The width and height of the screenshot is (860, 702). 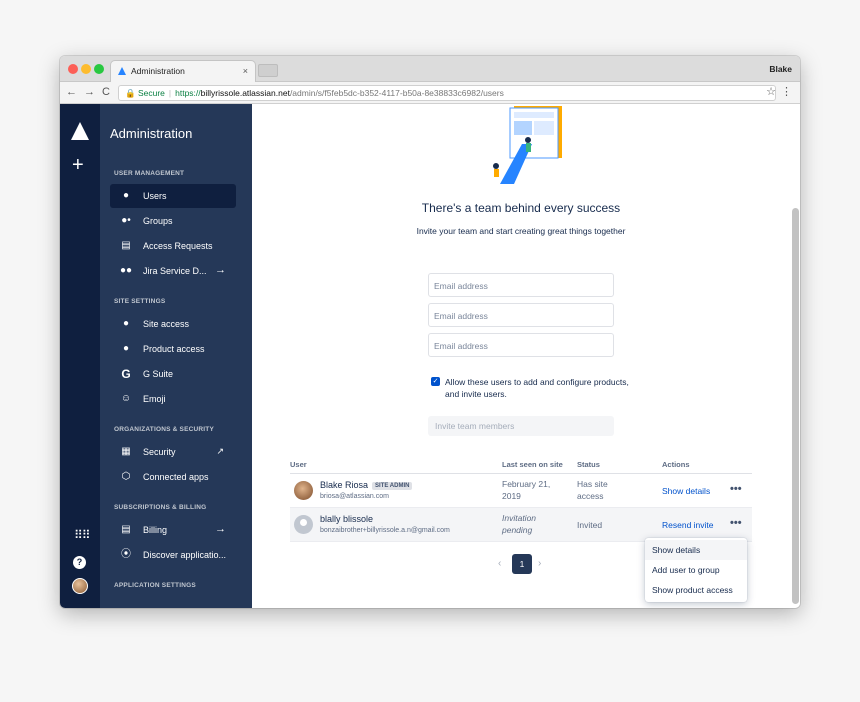 I want to click on status-line-2: access, so click(x=590, y=496).